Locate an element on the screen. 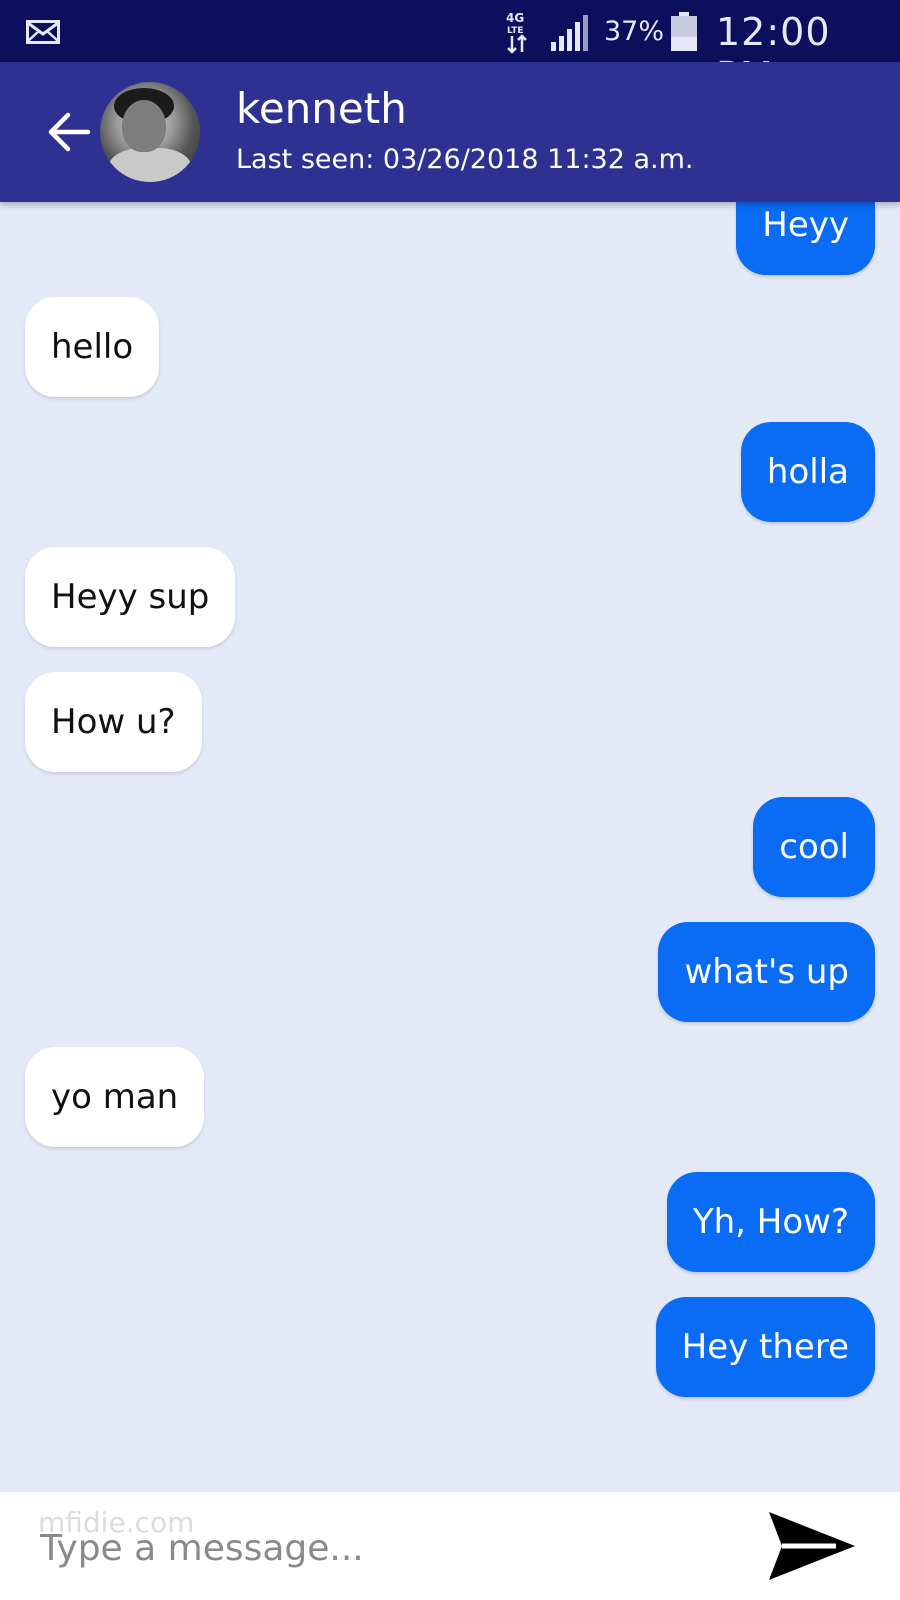  message-bubble-incoming: yo man is located at coordinates (115, 1097).